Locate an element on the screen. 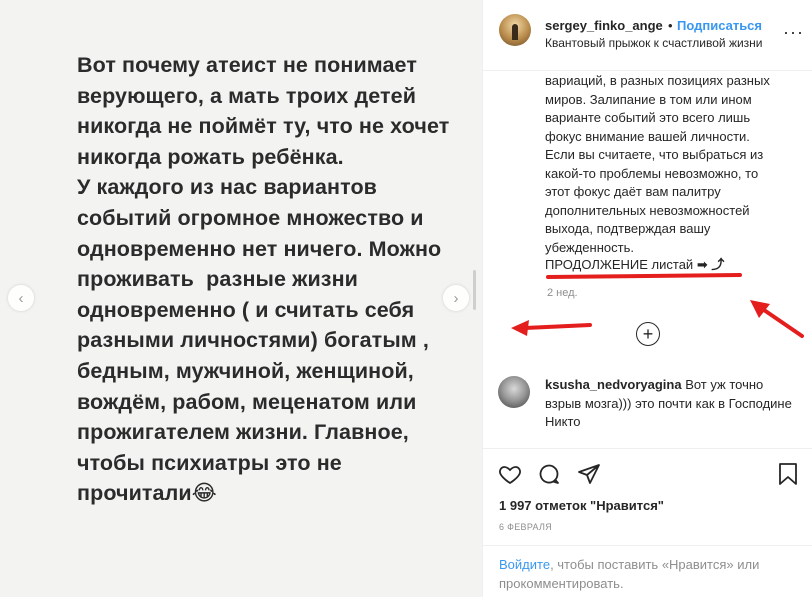 This screenshot has width=812, height=599. more-icon: ··· is located at coordinates (793, 32).